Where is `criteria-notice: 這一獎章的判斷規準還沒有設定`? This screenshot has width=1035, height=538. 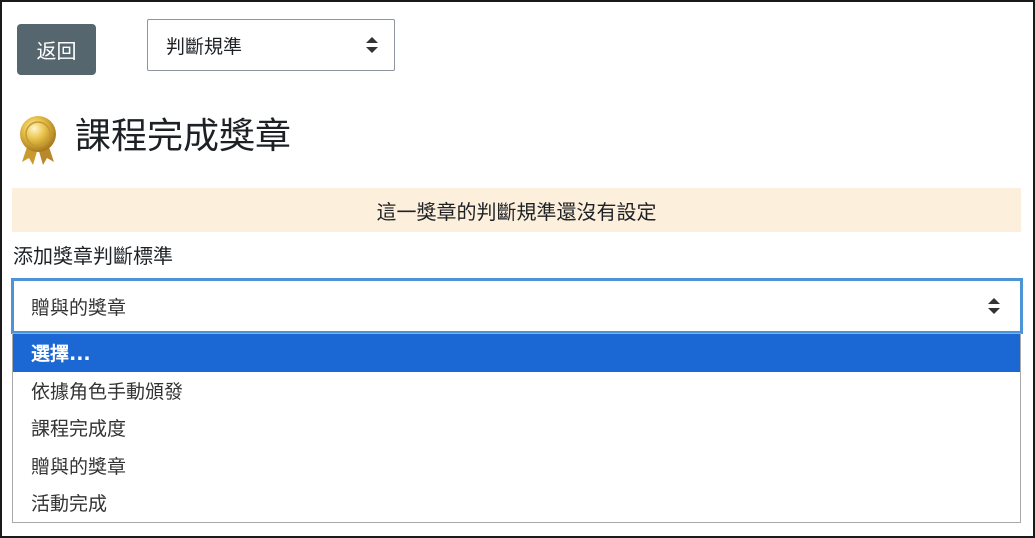
criteria-notice: 這一獎章的判斷規準還沒有設定 is located at coordinates (516, 210).